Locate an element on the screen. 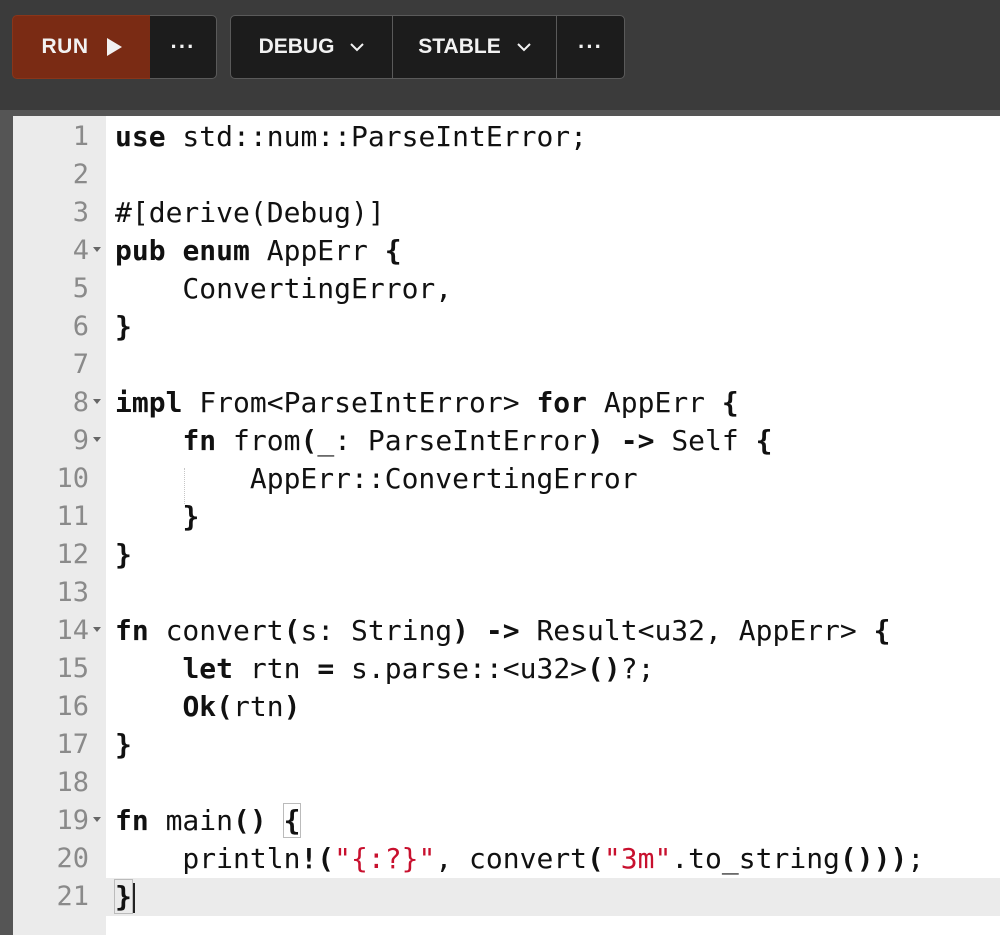 This screenshot has height=935, width=1000. code-line: 11 } is located at coordinates (506, 517).